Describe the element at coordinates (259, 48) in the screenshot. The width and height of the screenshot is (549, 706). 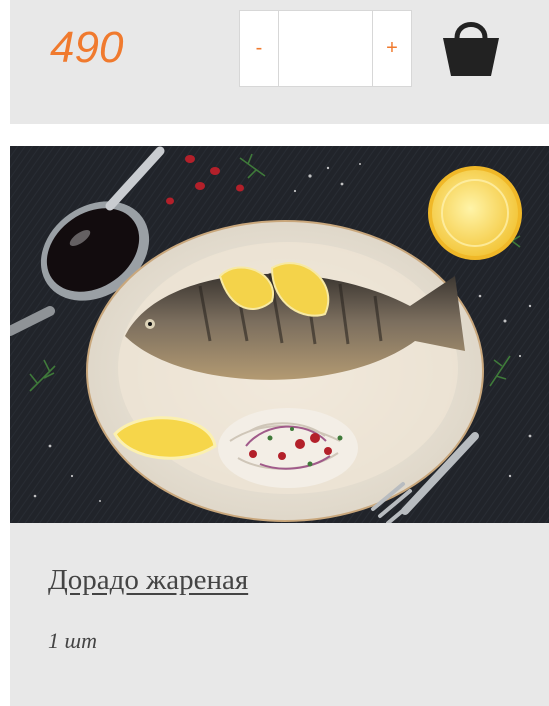
I see `decrease-quantity-button: -` at that location.